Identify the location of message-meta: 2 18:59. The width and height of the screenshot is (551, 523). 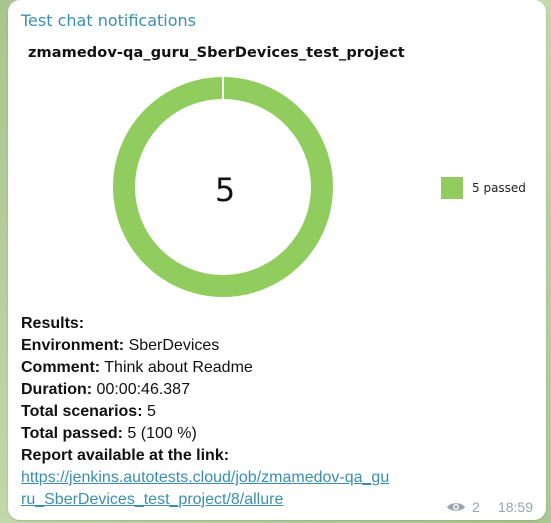
(489, 507).